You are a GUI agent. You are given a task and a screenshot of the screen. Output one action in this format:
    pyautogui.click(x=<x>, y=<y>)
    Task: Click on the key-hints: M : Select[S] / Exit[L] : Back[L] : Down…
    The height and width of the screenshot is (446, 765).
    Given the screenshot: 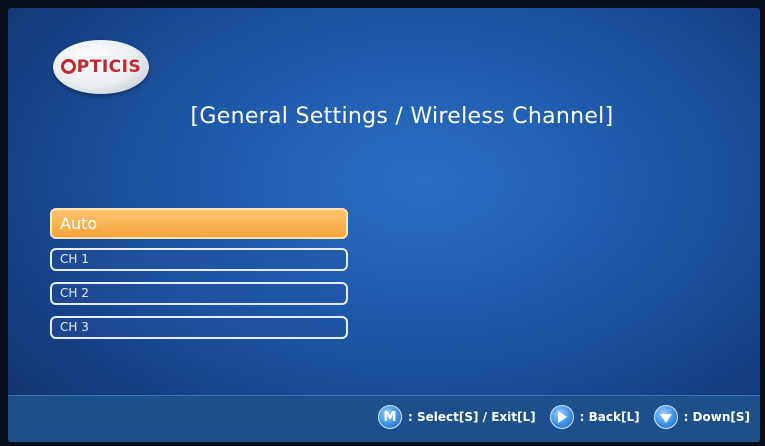 What is the action you would take?
    pyautogui.click(x=557, y=417)
    